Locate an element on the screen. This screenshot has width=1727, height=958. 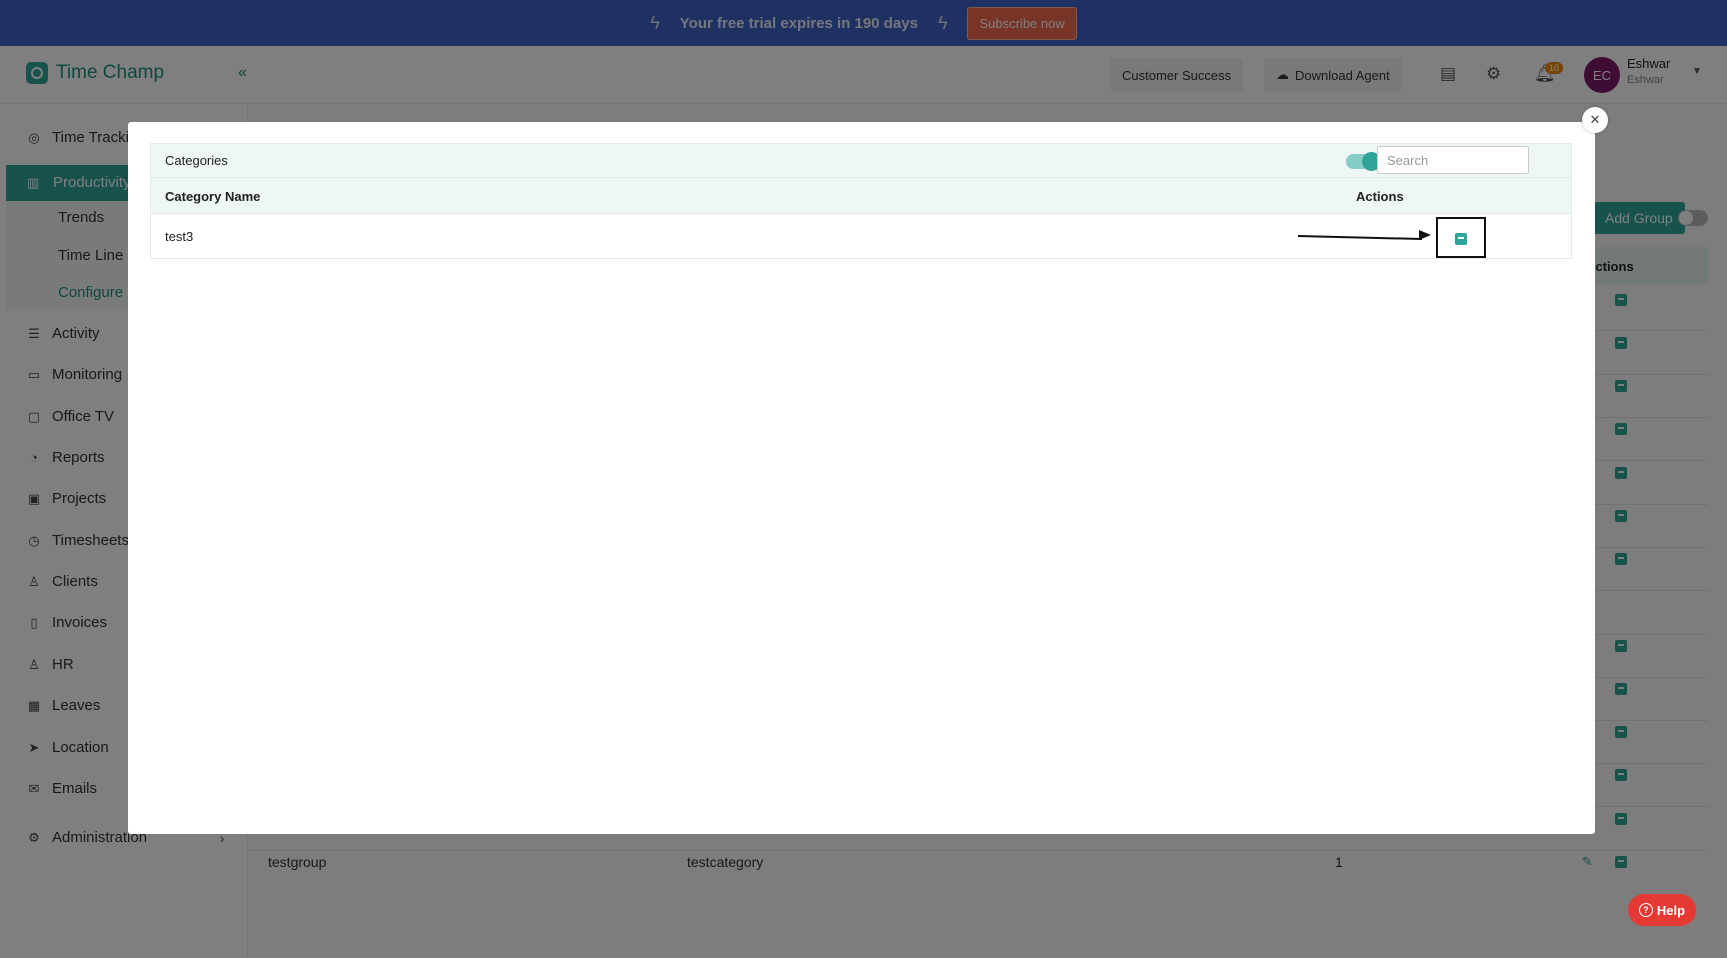
close-icon: ✕ is located at coordinates (1595, 120).